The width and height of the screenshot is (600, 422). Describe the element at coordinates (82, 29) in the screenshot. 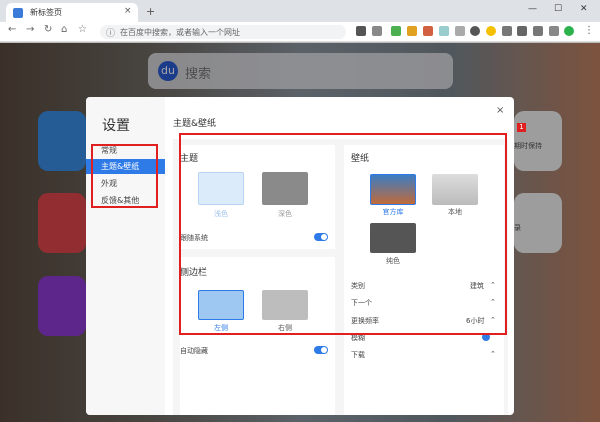

I see `bookmark-star-icon: ☆` at that location.